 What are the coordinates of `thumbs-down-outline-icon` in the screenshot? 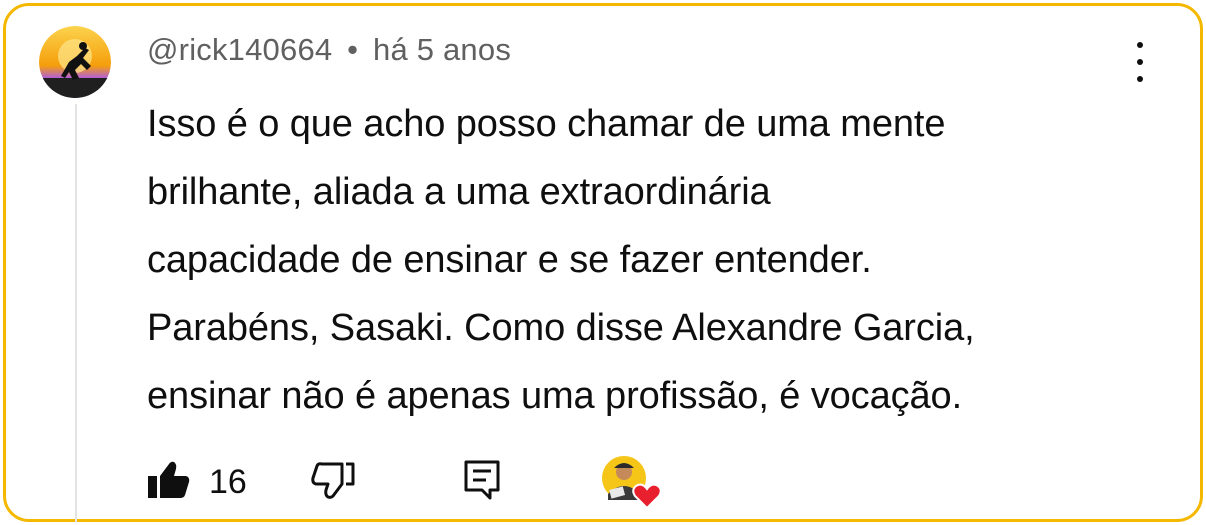 It's located at (333, 482).